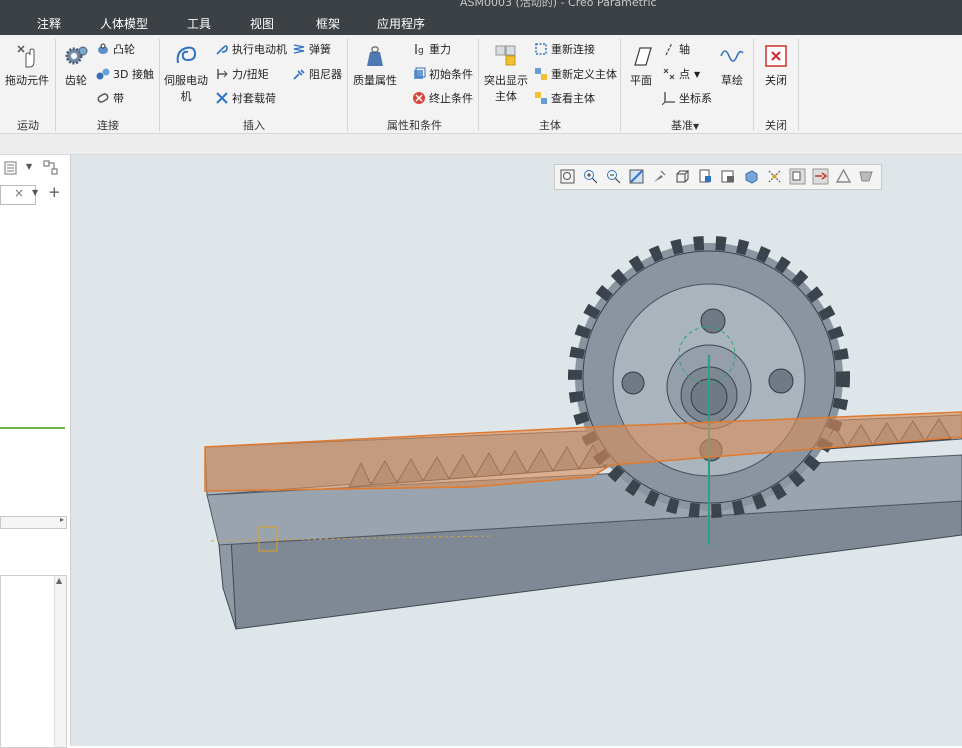 The width and height of the screenshot is (962, 748). I want to click on axis-icon, so click(669, 49).